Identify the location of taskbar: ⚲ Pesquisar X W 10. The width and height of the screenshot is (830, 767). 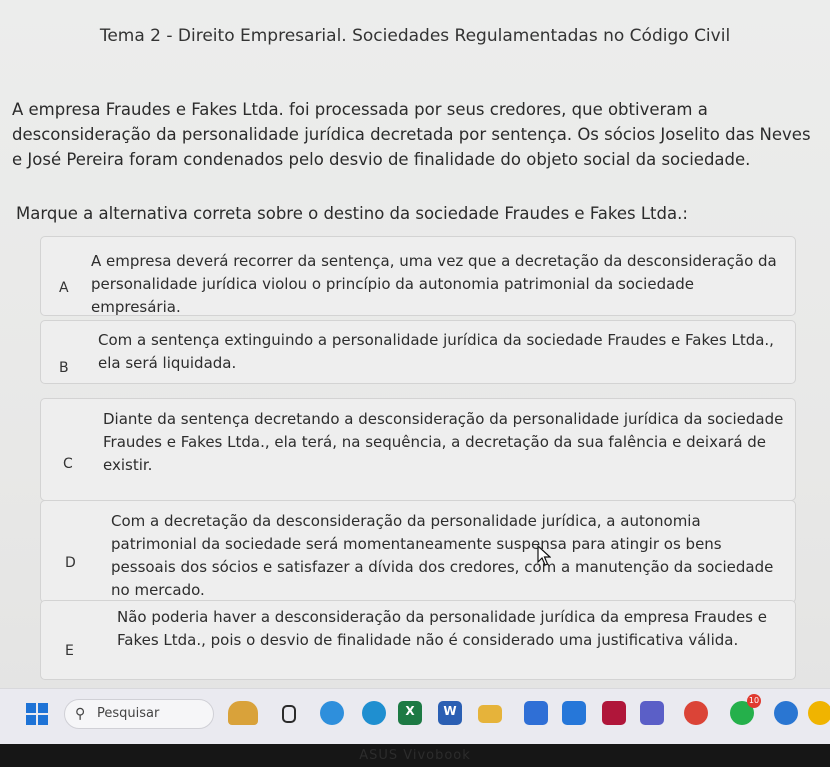
(415, 716).